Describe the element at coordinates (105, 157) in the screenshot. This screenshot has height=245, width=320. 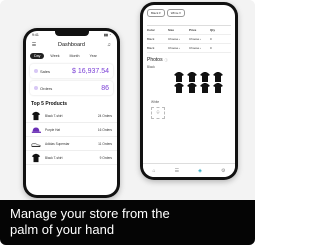
I see `product-orders: 9 Orders` at that location.